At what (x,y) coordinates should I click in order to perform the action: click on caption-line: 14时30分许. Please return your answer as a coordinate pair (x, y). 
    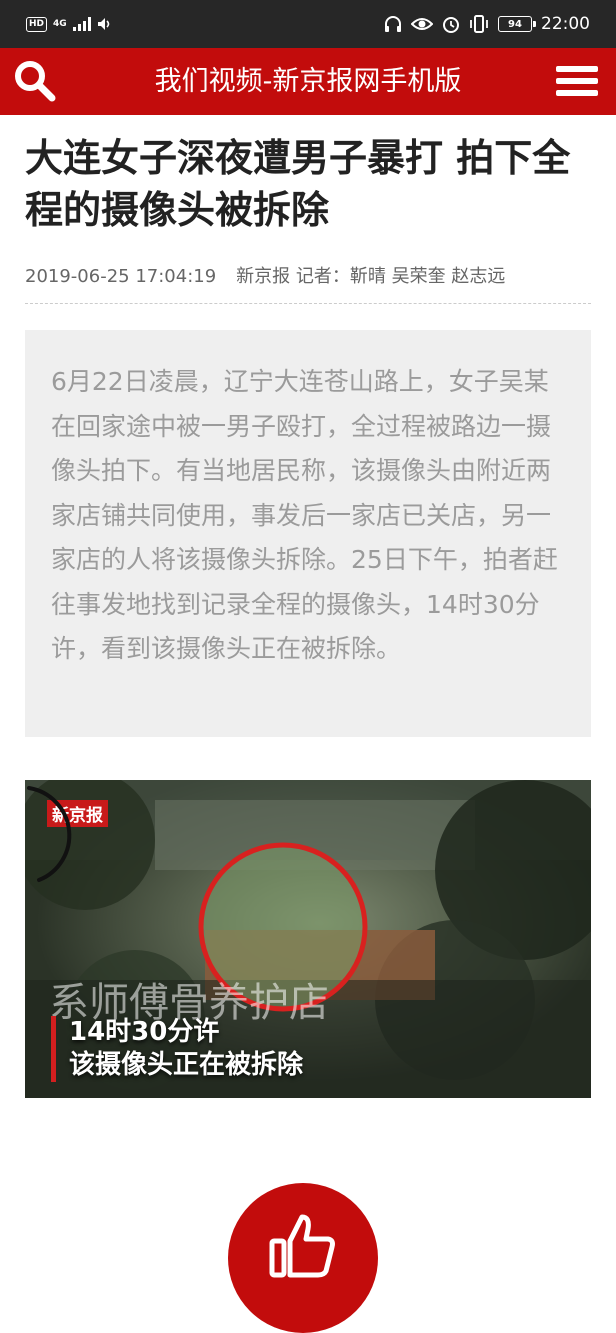
    Looking at the image, I should click on (144, 1032).